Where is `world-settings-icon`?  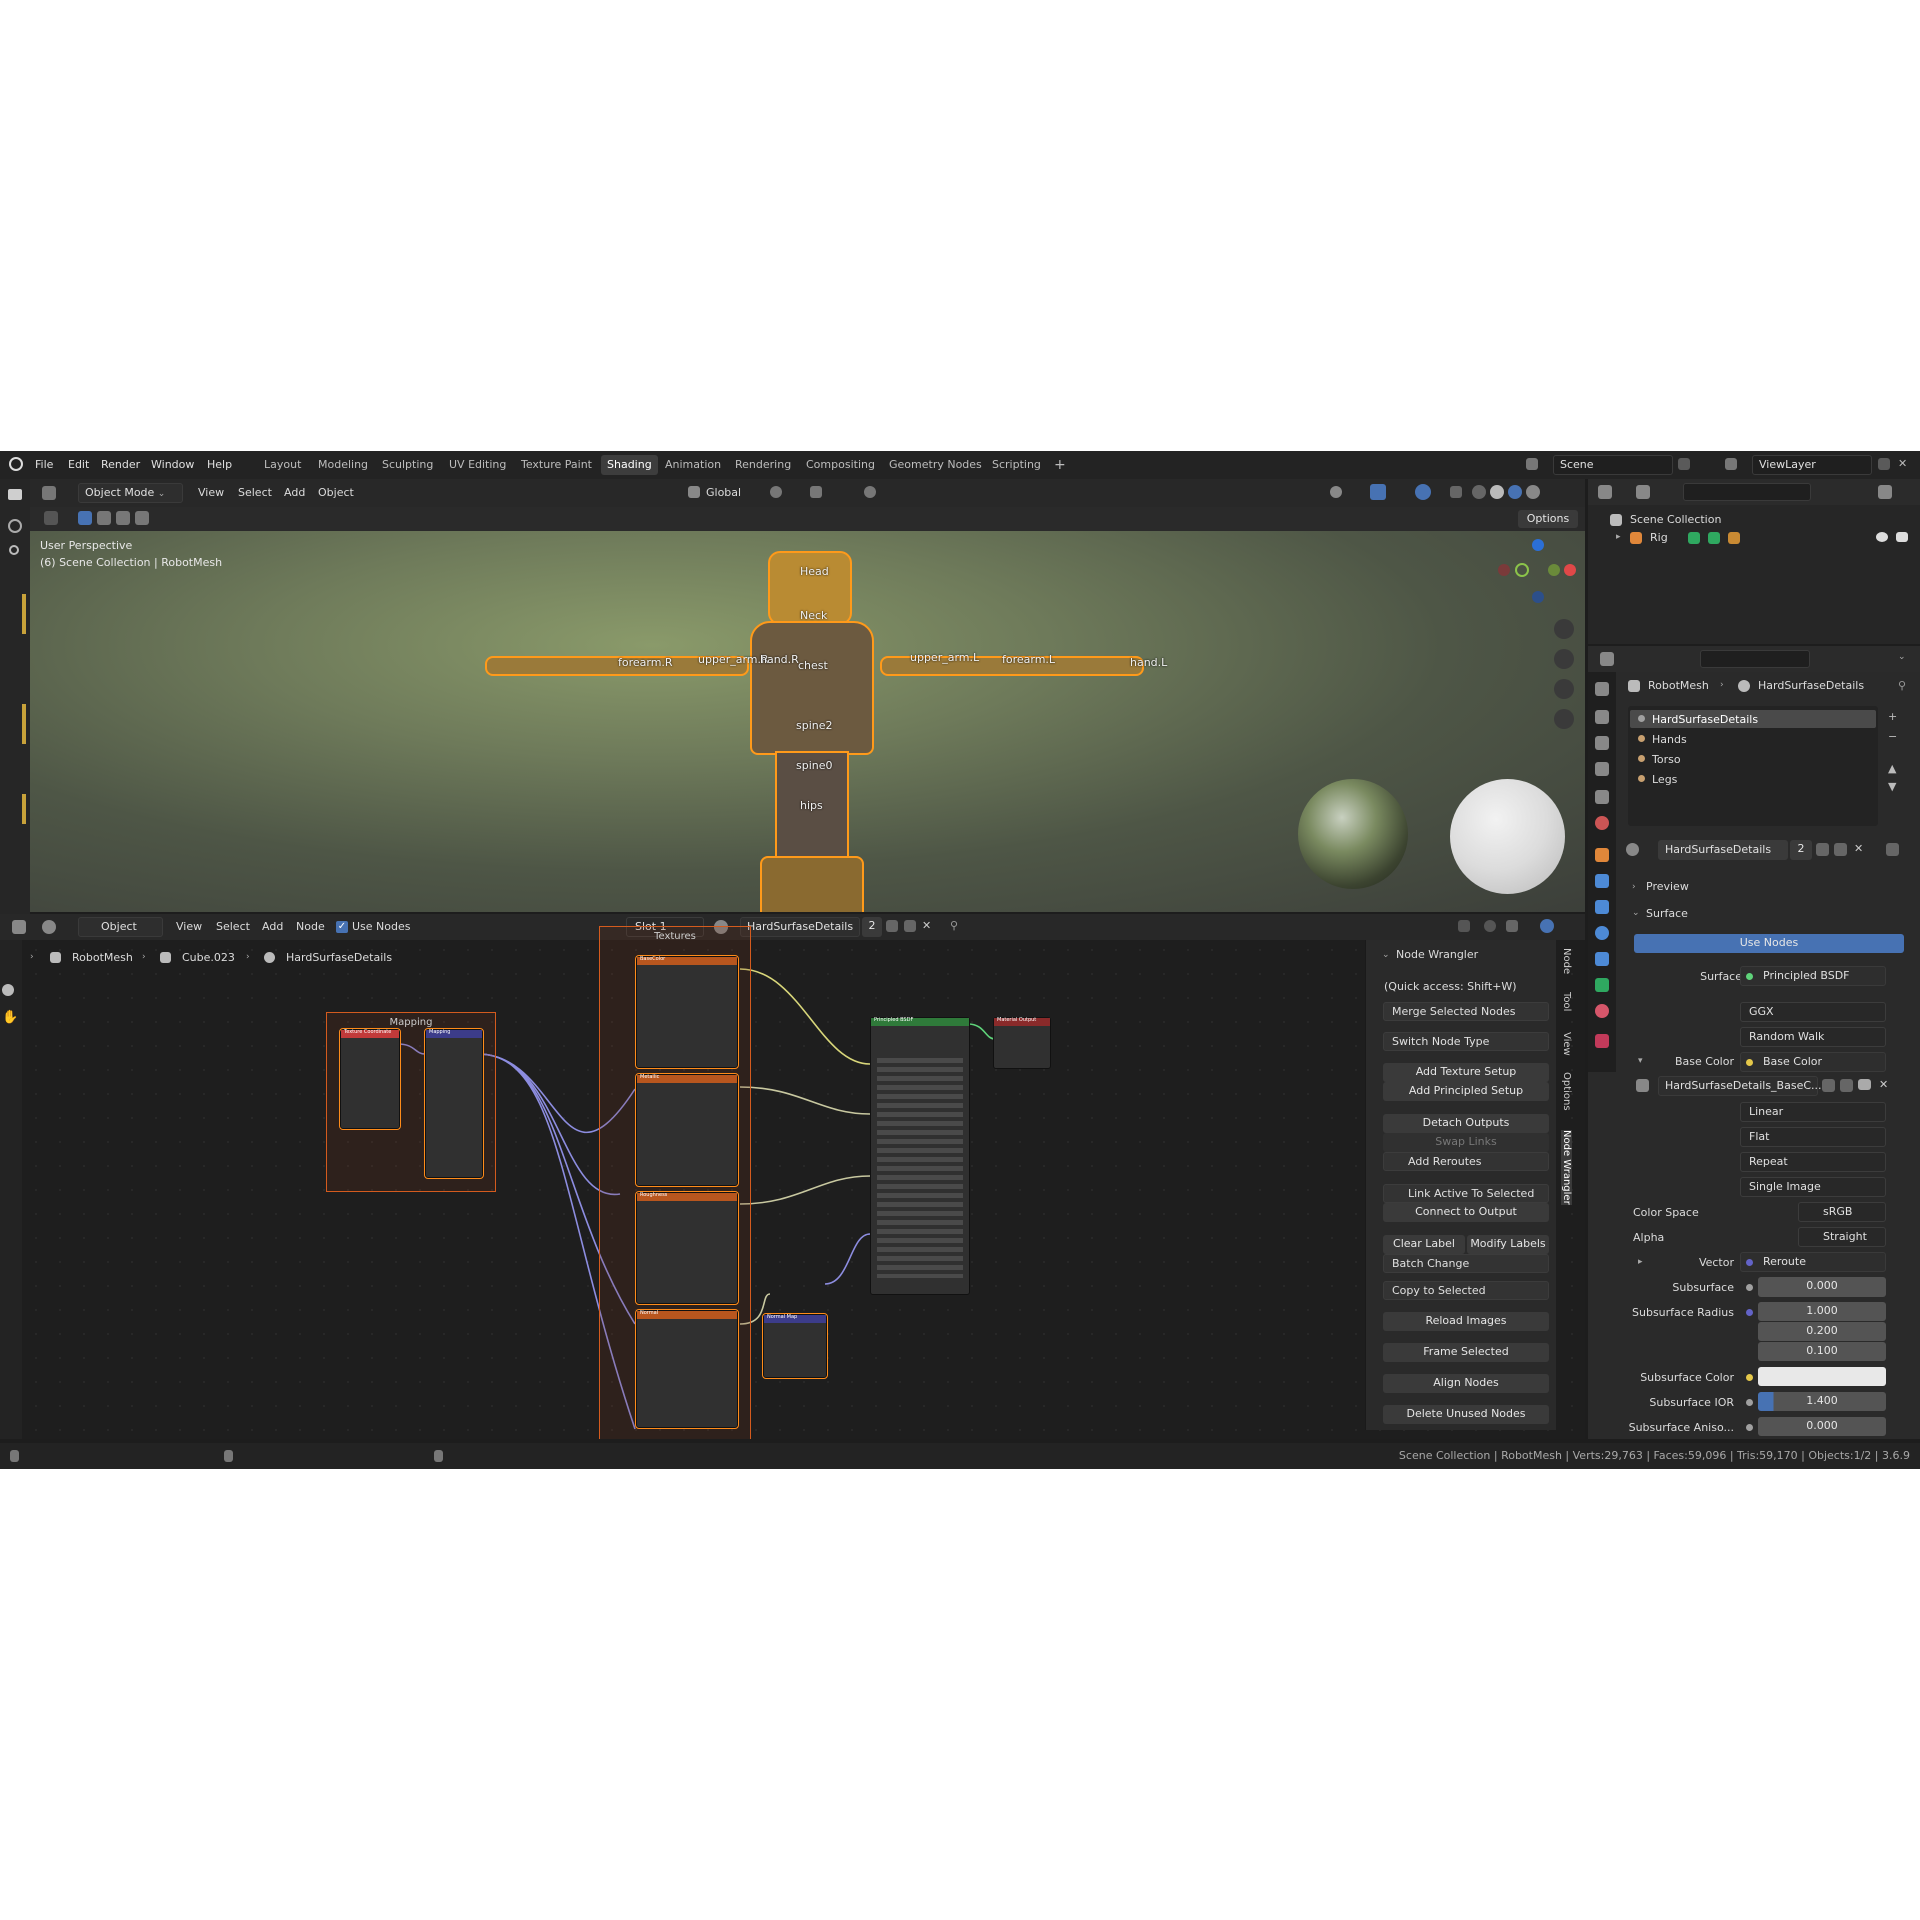
world-settings-icon is located at coordinates (1602, 823).